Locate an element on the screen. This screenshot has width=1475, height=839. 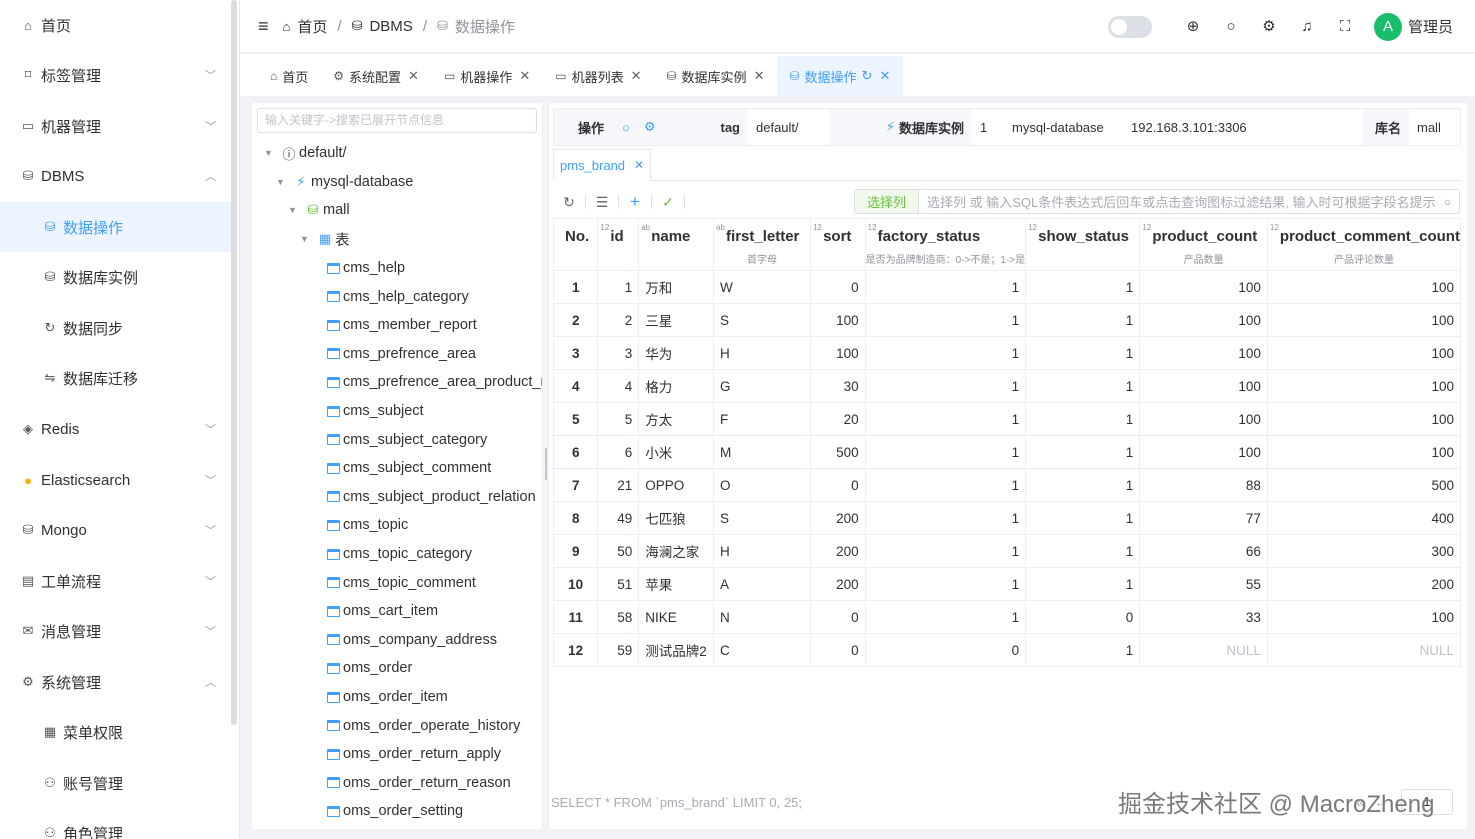
table-cell: 9 is located at coordinates (576, 551).